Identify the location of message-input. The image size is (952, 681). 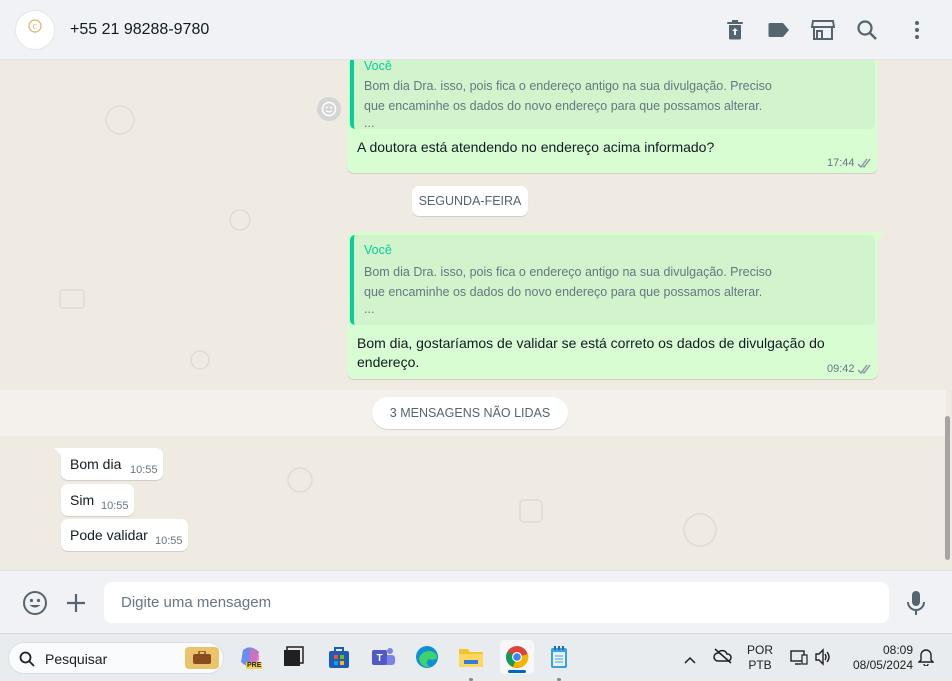
(496, 602).